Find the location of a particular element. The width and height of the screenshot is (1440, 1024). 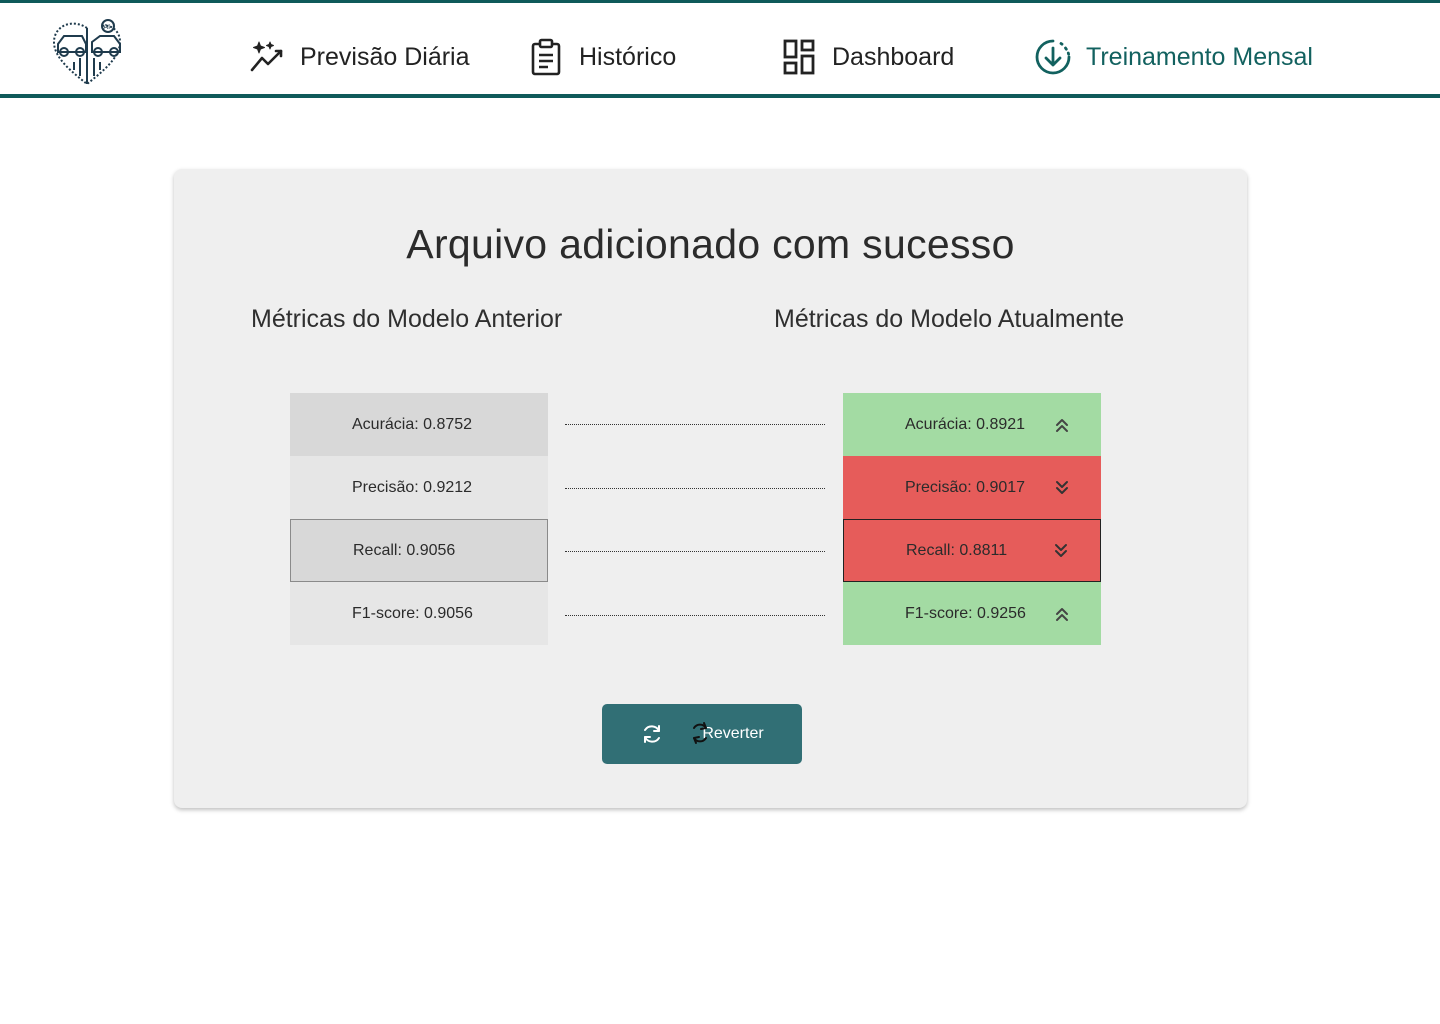

logo-icon: AI is located at coordinates (87, 52).